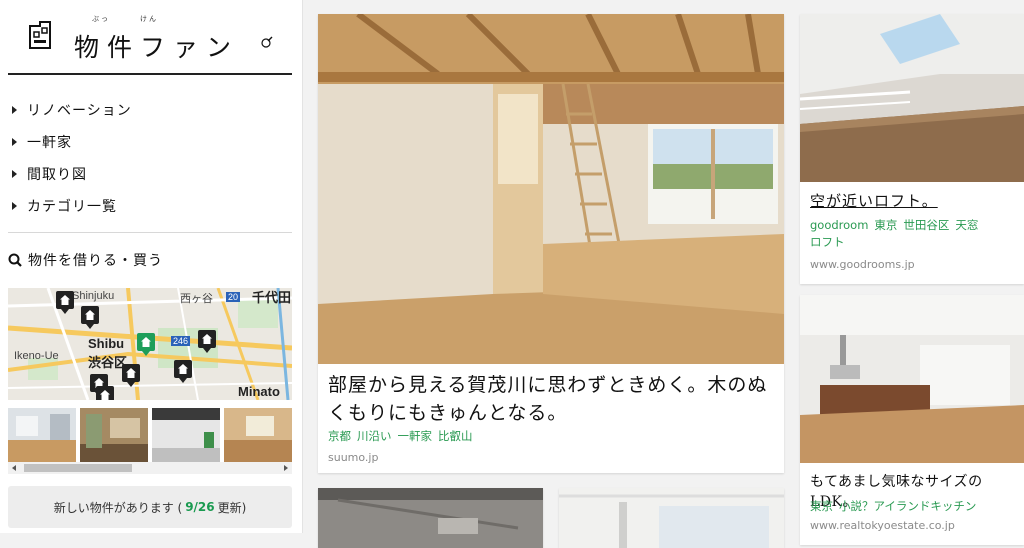  What do you see at coordinates (232, 507) in the screenshot?
I see `notice-suffix: 更新)` at bounding box center [232, 507].